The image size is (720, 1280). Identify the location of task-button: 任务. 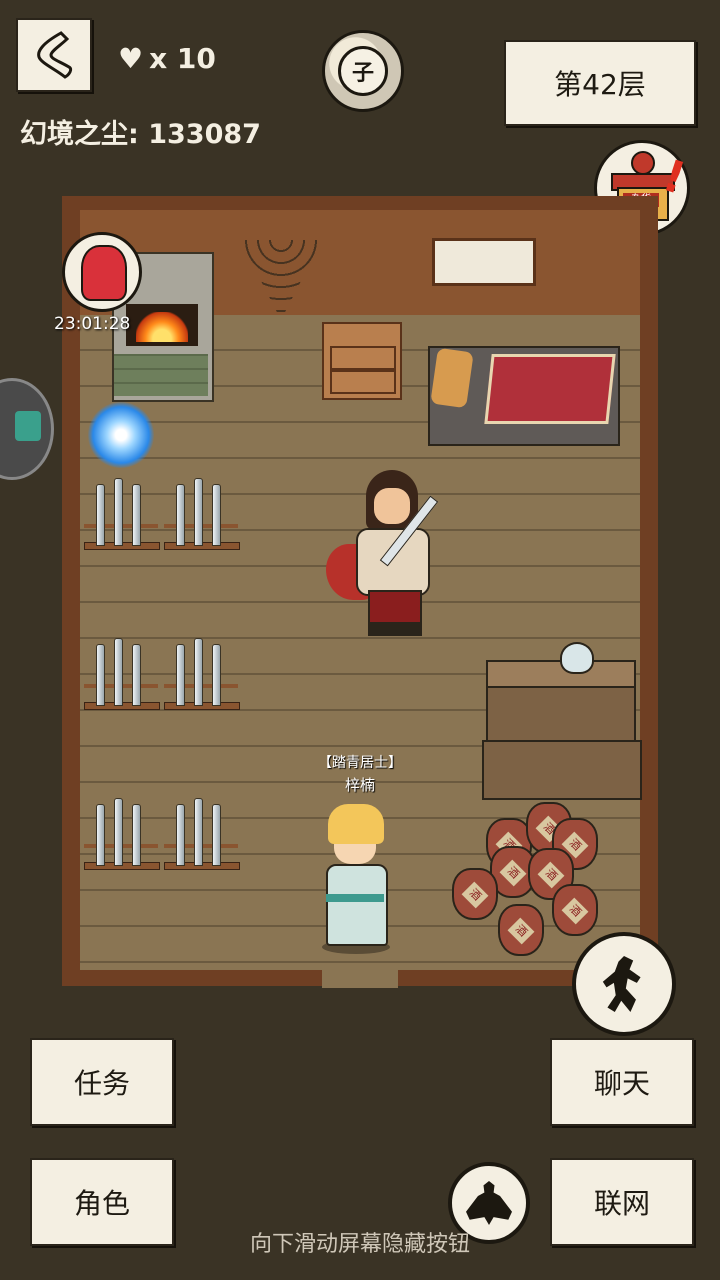
(102, 1082).